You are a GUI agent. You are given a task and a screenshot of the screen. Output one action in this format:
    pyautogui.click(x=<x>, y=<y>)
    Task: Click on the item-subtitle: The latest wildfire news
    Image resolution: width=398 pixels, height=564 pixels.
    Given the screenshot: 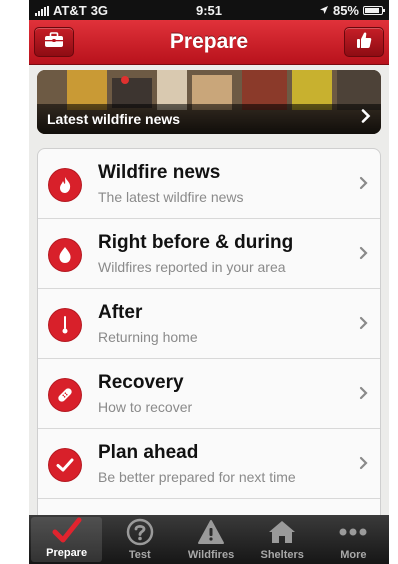 What is the action you would take?
    pyautogui.click(x=171, y=197)
    